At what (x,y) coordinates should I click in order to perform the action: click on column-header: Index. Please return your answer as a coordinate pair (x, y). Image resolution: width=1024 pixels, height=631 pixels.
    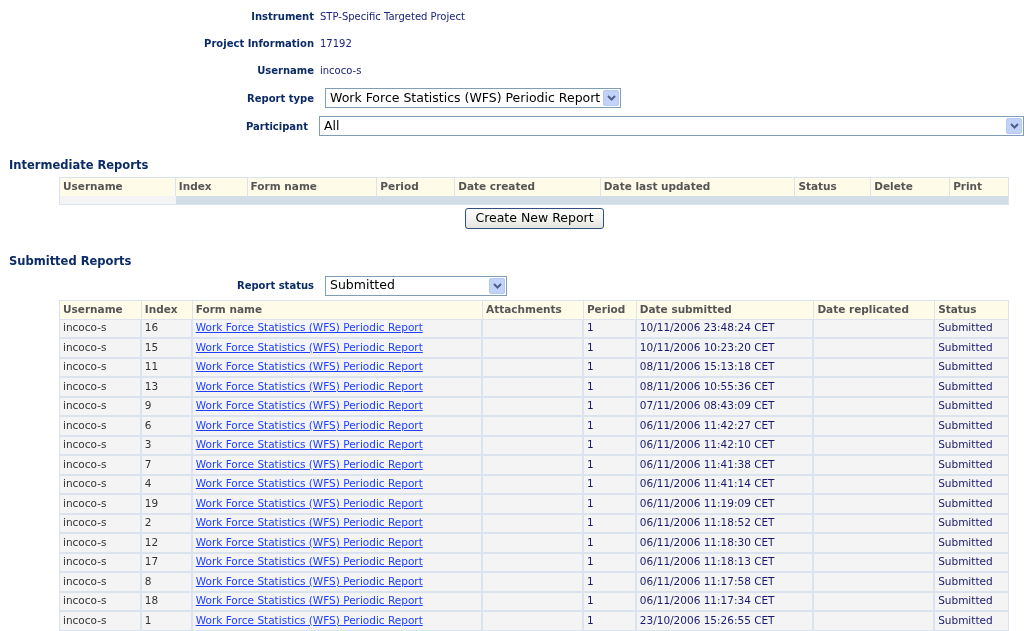
    Looking at the image, I should click on (167, 309).